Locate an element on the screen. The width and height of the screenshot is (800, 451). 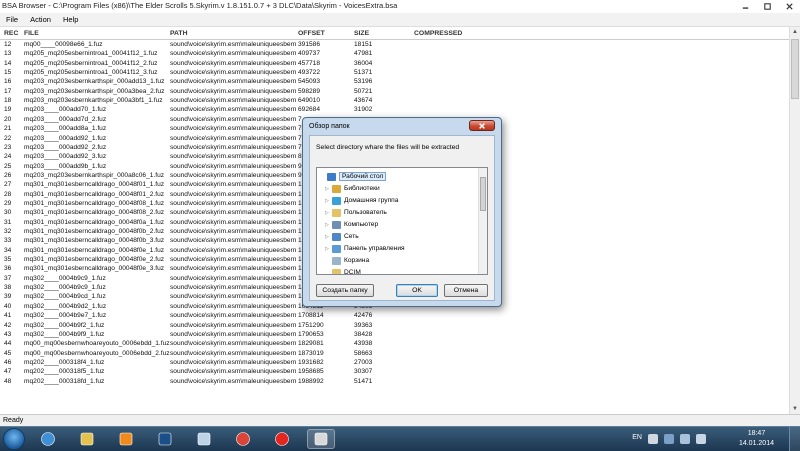
tree-item: ▷ Домашняя группа is located at coordinates (361, 200).